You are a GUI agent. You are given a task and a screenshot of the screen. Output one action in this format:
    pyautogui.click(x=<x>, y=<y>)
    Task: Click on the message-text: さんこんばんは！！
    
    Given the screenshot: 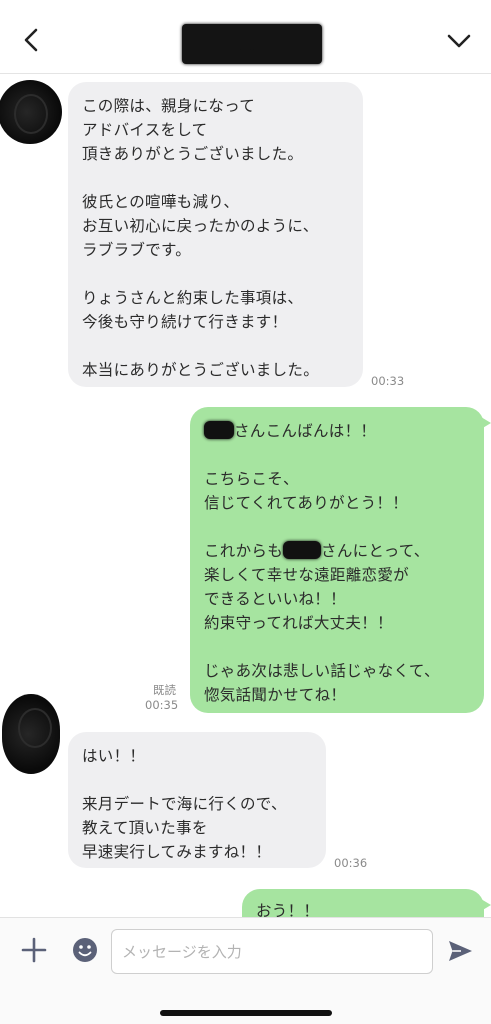 What is the action you would take?
    pyautogui.click(x=305, y=431)
    